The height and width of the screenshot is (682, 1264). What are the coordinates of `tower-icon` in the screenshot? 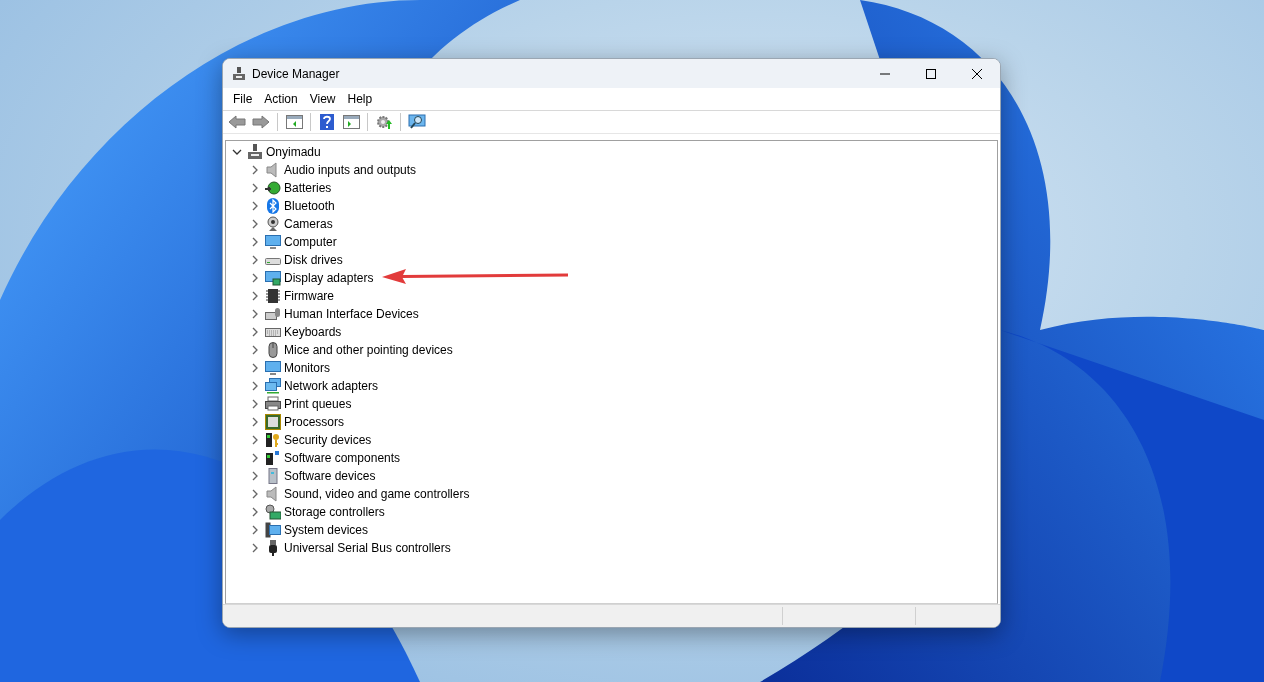 It's located at (273, 476).